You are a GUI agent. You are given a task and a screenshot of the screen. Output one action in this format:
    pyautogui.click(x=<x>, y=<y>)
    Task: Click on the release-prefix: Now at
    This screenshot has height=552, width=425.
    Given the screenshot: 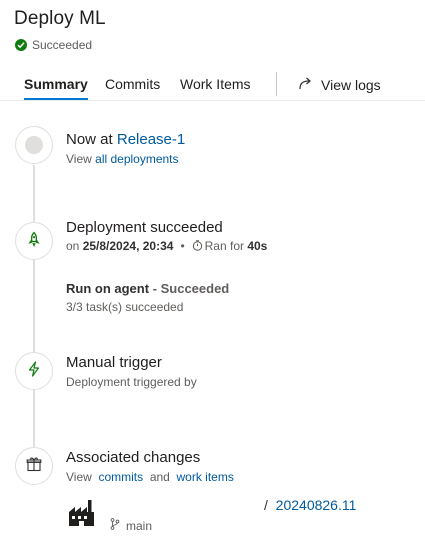 What is the action you would take?
    pyautogui.click(x=91, y=139)
    